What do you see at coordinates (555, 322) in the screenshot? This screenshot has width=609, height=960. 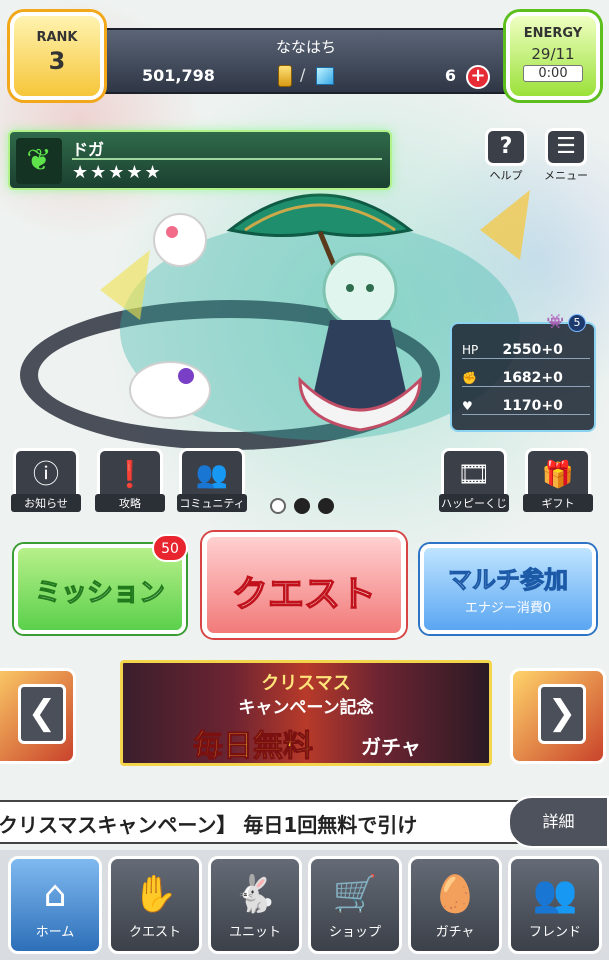 I see `invader-icon: 👾` at bounding box center [555, 322].